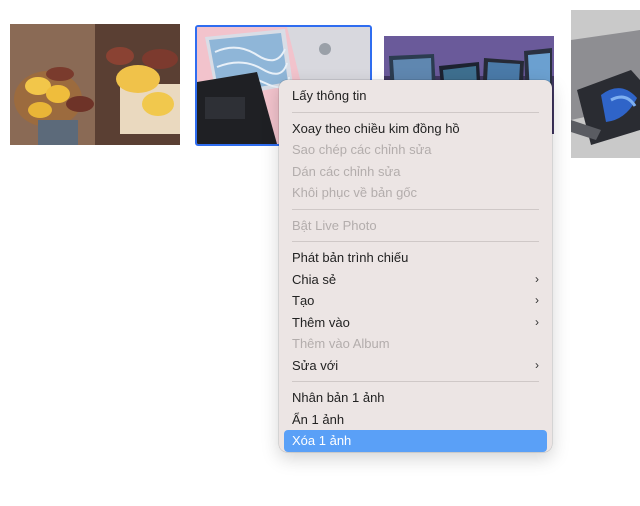  I want to click on menu-item-delete-photo: Xóa 1 ảnh, so click(415, 441).